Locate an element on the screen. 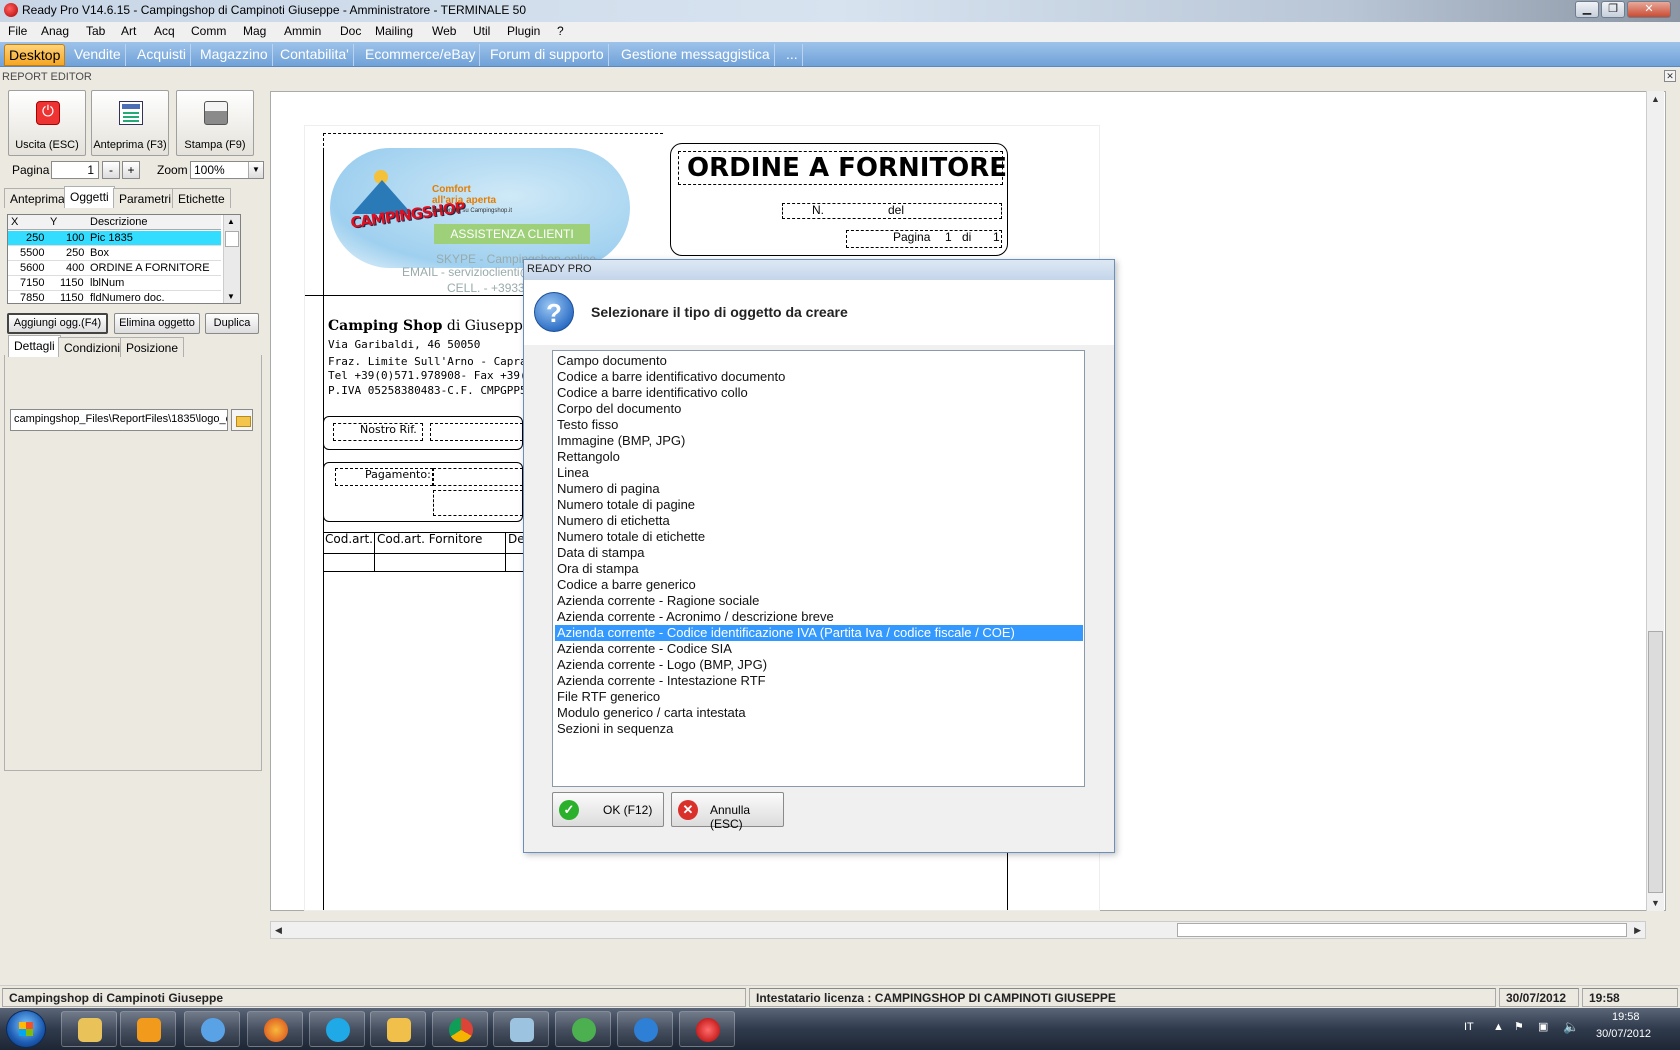  menu-help: ? is located at coordinates (560, 31).